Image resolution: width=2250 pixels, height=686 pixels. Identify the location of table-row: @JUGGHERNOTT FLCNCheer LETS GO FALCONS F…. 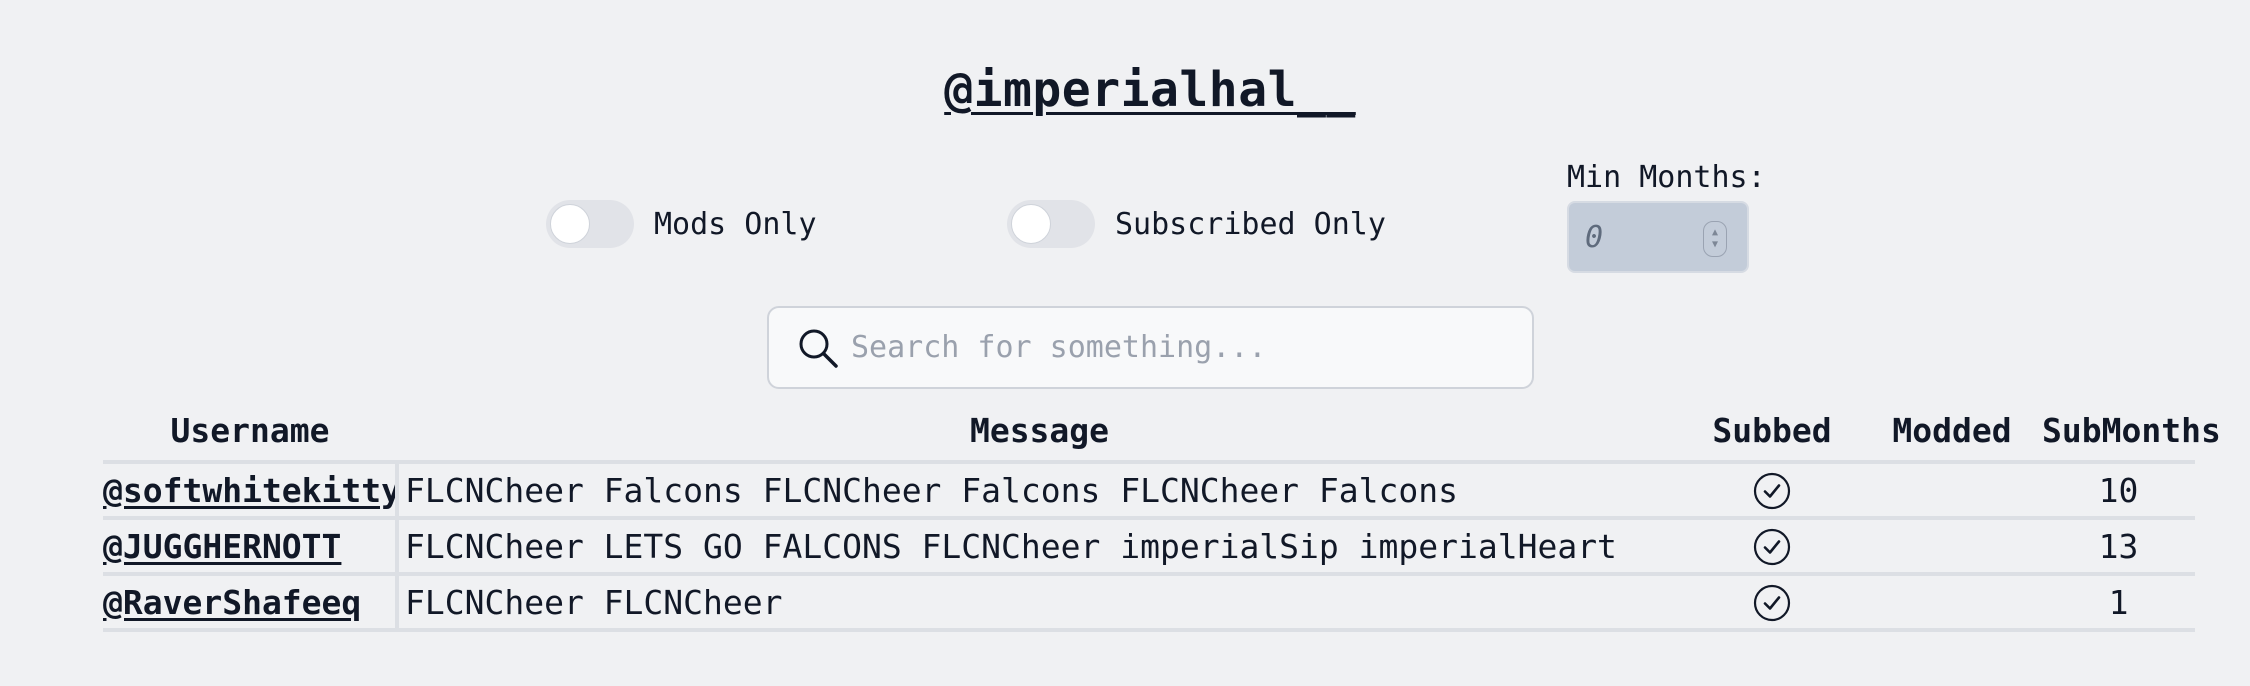
(1149, 547).